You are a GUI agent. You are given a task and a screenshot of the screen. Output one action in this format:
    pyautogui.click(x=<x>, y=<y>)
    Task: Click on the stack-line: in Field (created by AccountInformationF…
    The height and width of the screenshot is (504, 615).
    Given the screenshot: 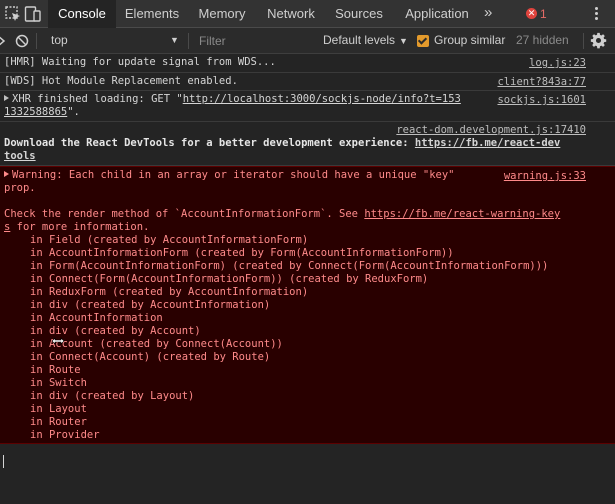 What is the action you would take?
    pyautogui.click(x=169, y=240)
    